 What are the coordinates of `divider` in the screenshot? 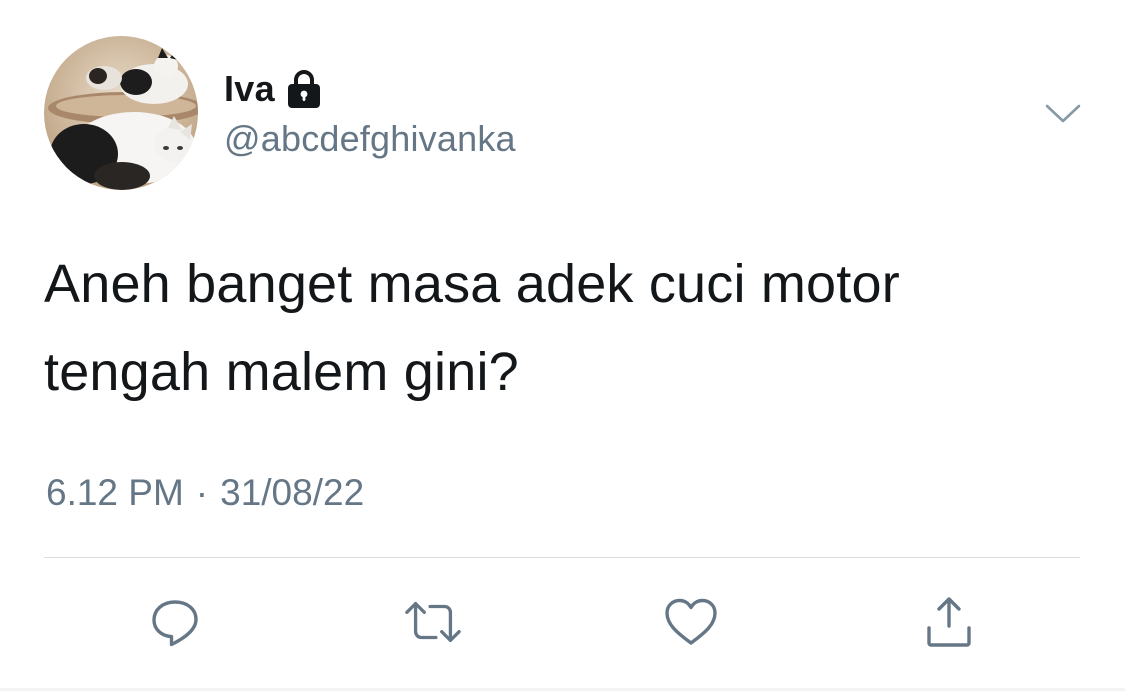 It's located at (562, 557).